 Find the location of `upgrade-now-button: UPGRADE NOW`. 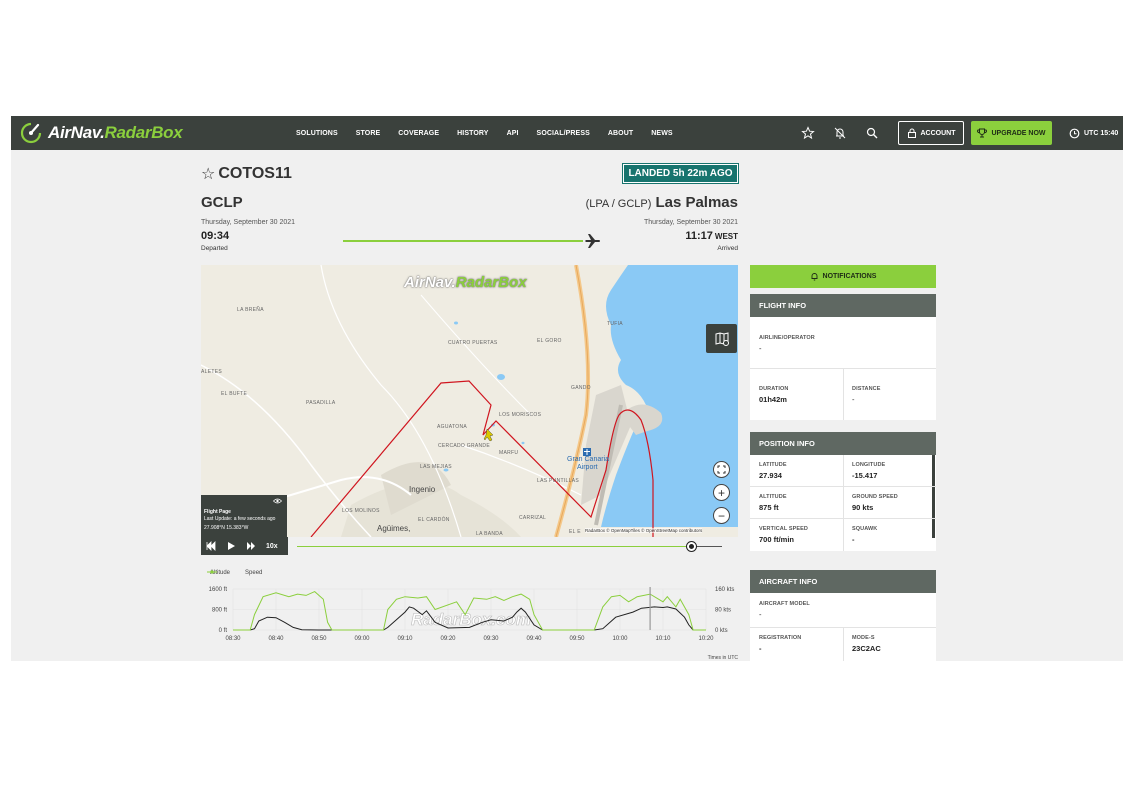

upgrade-now-button: UPGRADE NOW is located at coordinates (1011, 133).